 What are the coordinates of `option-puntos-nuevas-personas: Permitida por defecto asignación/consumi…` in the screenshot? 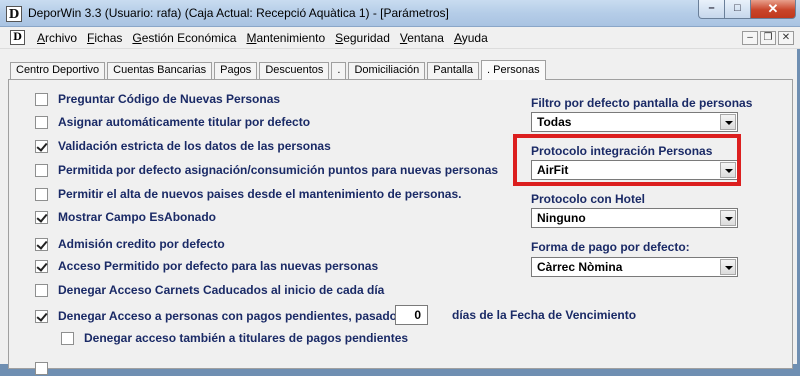 It's located at (266, 170).